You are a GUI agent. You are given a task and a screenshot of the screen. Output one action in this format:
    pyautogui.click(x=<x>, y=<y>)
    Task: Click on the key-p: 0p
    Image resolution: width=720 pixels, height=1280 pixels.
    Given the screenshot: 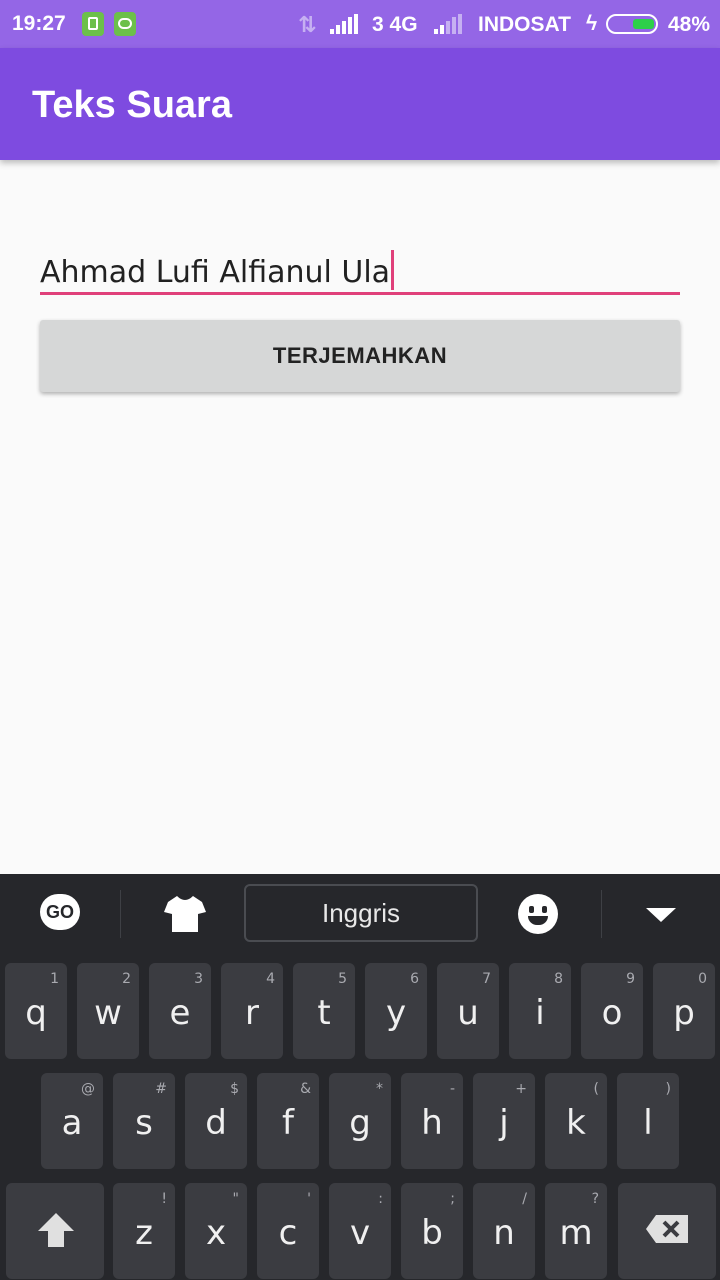 What is the action you would take?
    pyautogui.click(x=684, y=1011)
    